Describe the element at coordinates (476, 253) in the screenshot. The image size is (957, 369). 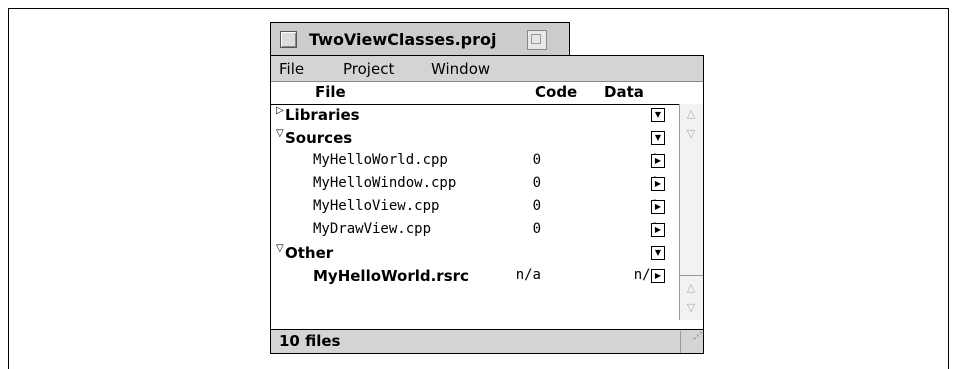
I see `list-item: ▽ Other ▼` at that location.